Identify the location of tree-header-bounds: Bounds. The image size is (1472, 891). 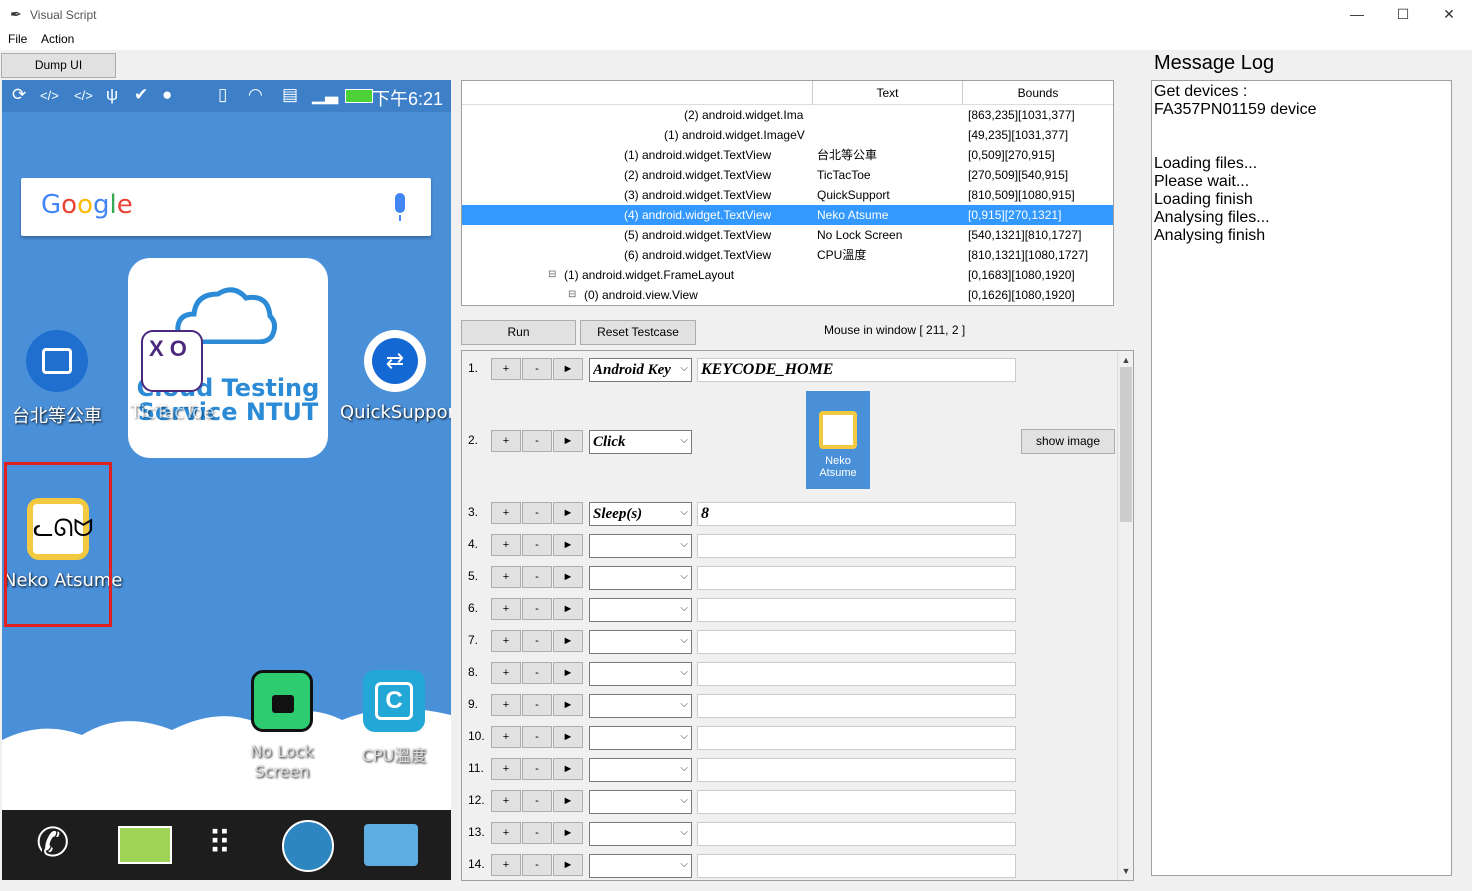
(1038, 93).